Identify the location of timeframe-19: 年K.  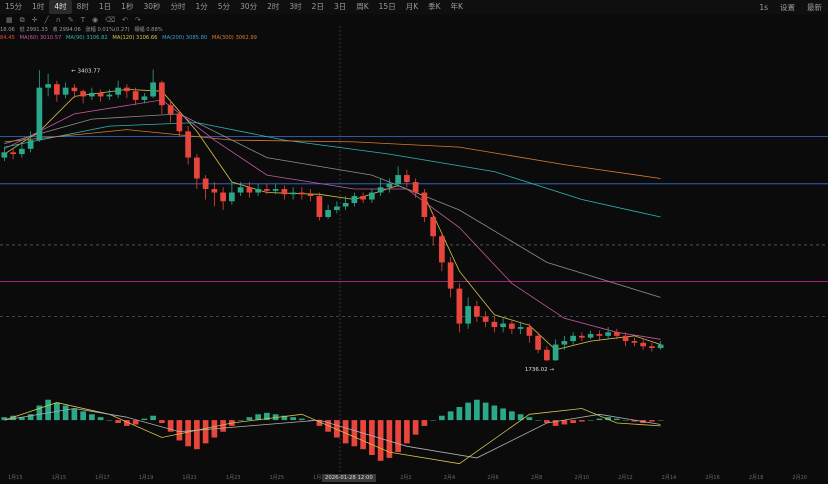
(457, 7).